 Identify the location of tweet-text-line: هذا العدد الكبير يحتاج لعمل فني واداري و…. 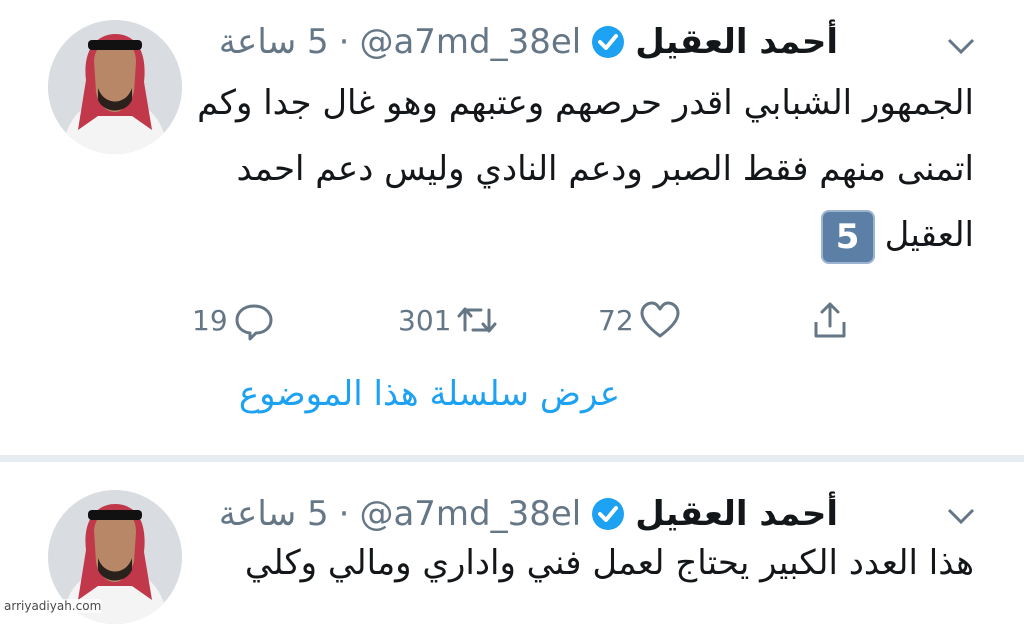
(609, 563).